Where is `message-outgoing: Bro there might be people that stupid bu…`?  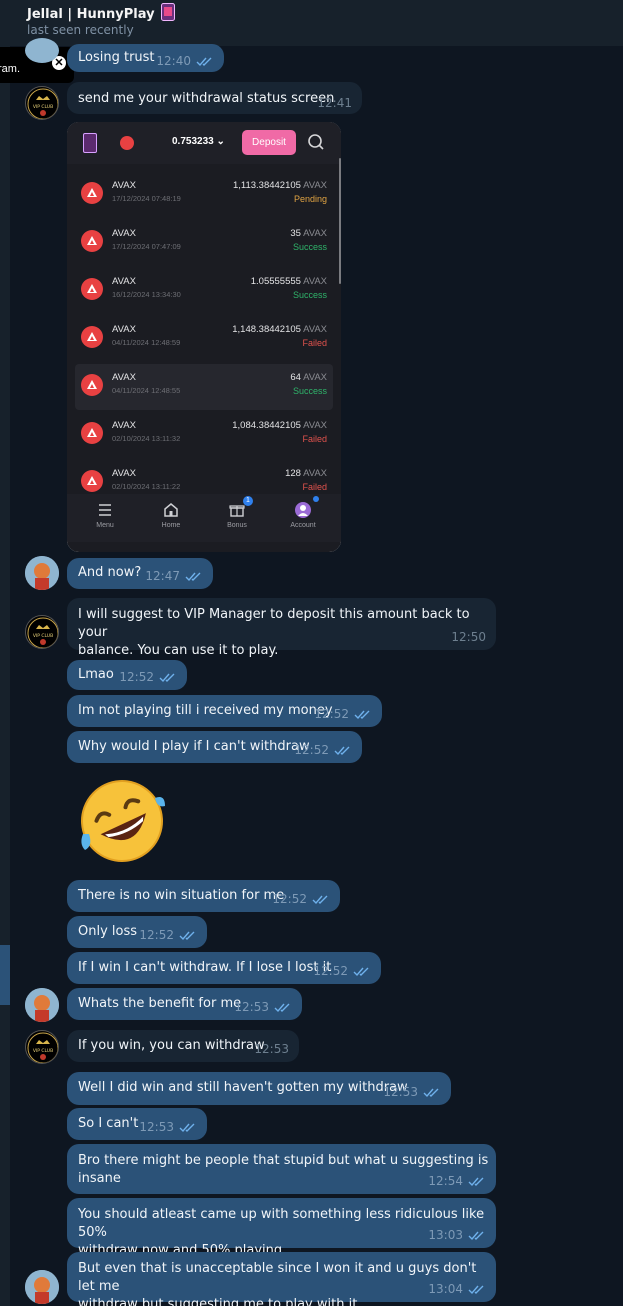 message-outgoing: Bro there might be people that stupid bu… is located at coordinates (281, 1169).